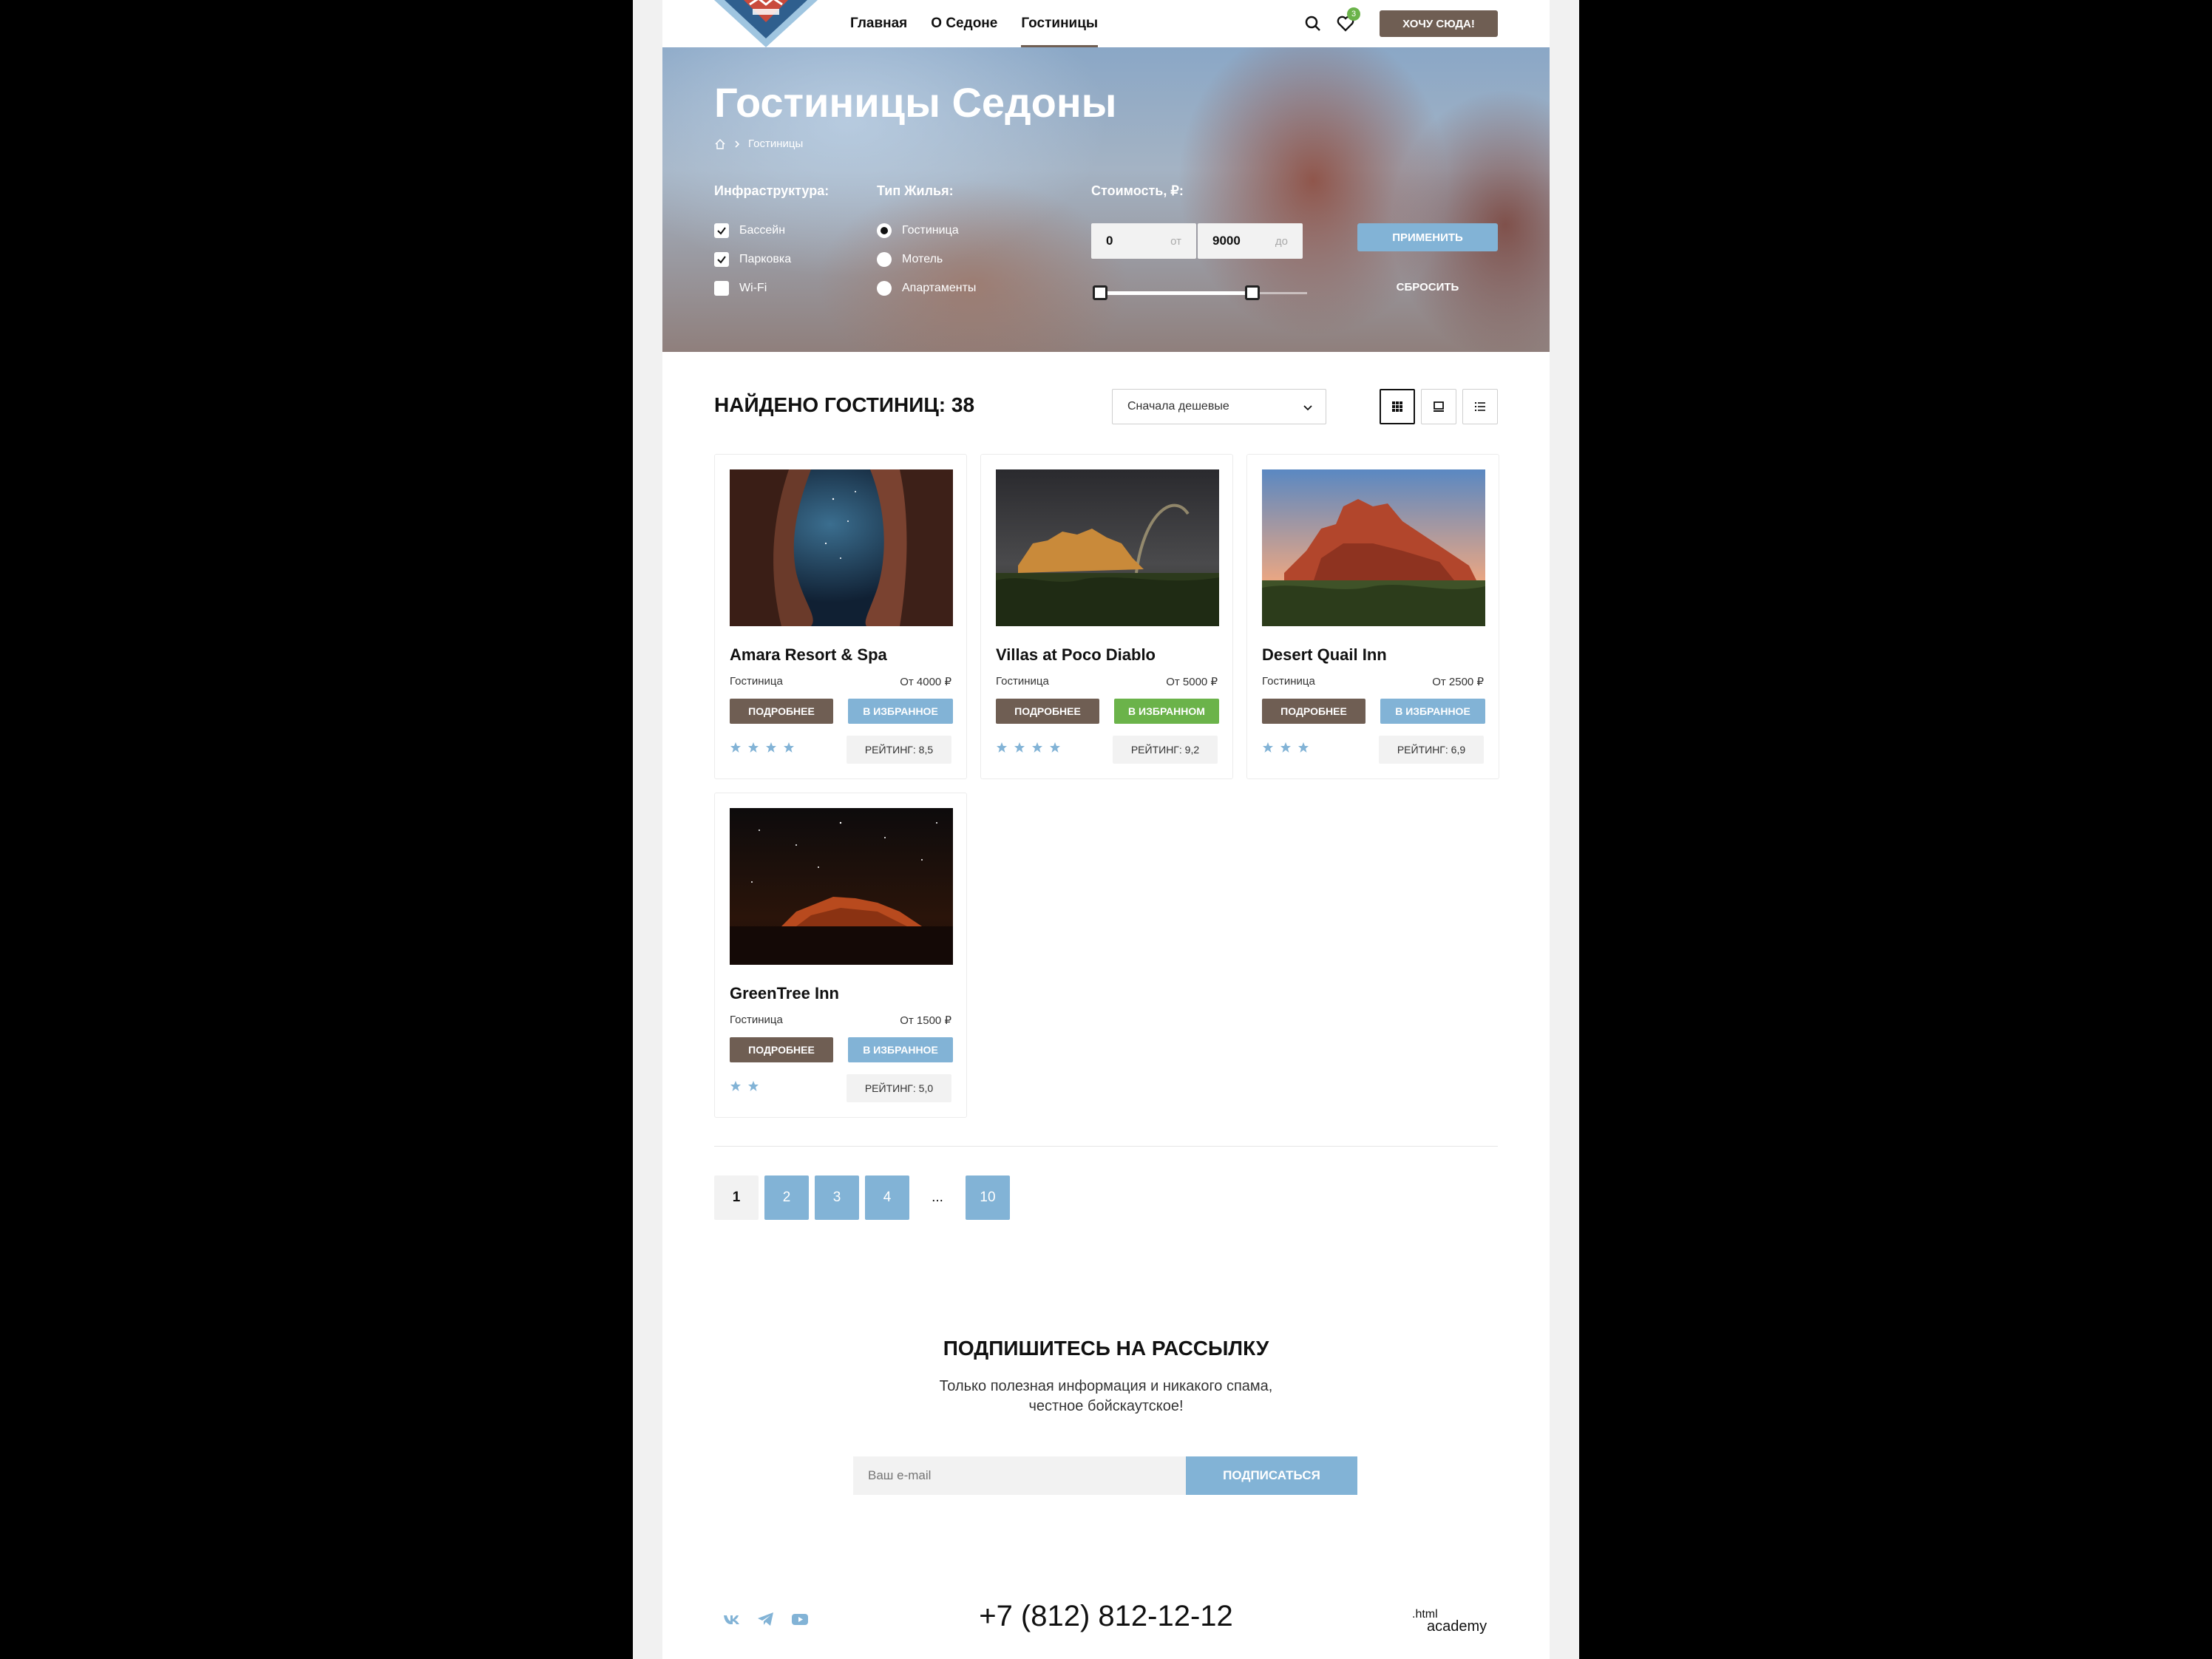 The image size is (2212, 1659). Describe the element at coordinates (1109, 241) in the screenshot. I see `price-from-value: 0` at that location.